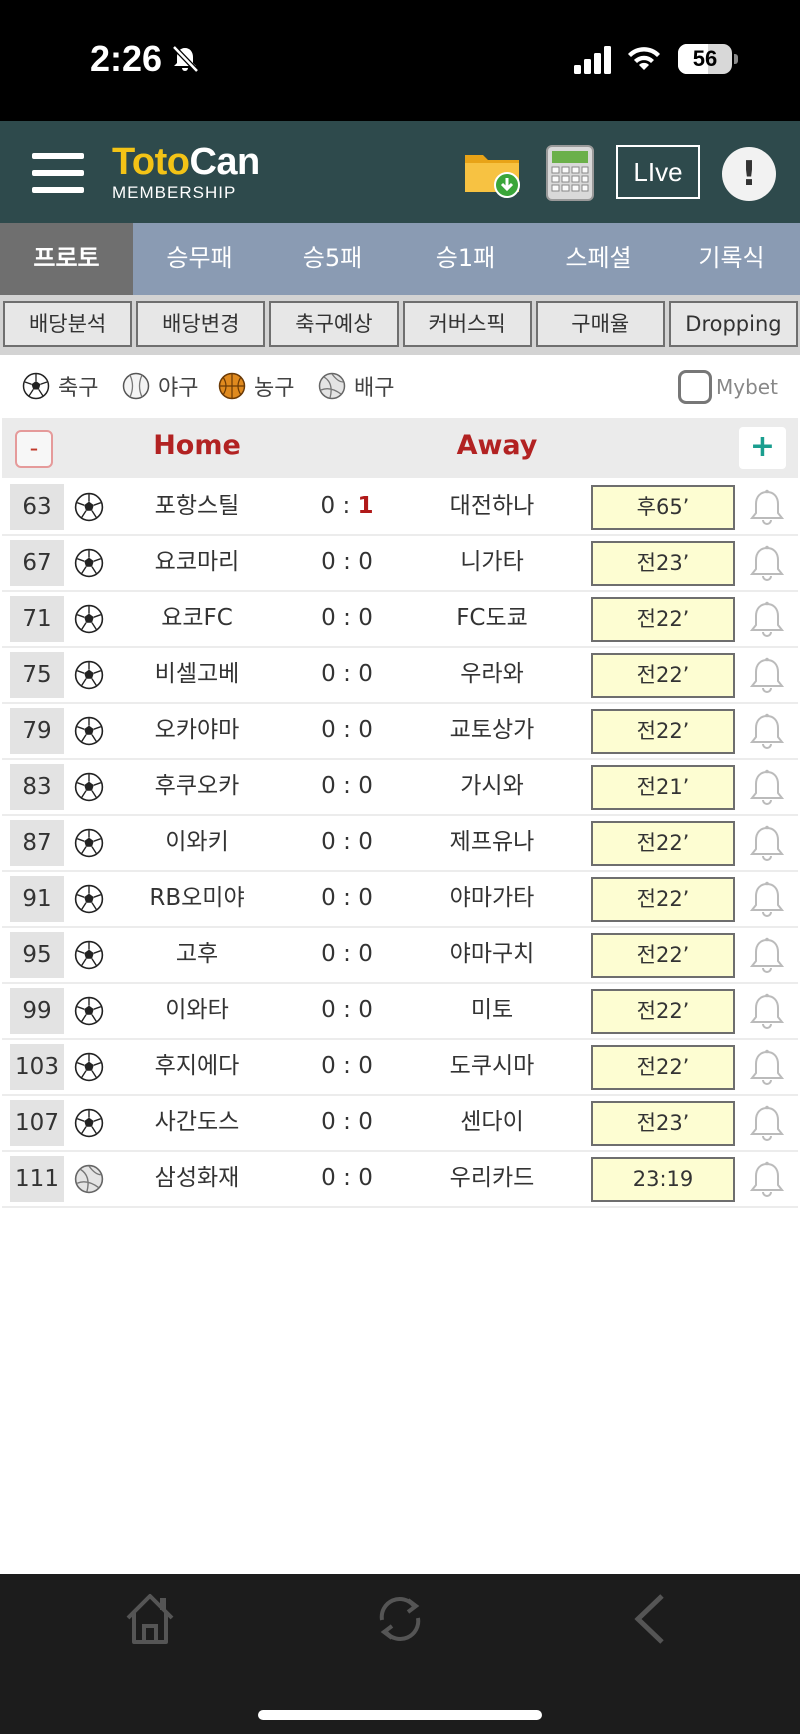  What do you see at coordinates (197, 786) in the screenshot?
I see `home-team: 후쿠오카` at bounding box center [197, 786].